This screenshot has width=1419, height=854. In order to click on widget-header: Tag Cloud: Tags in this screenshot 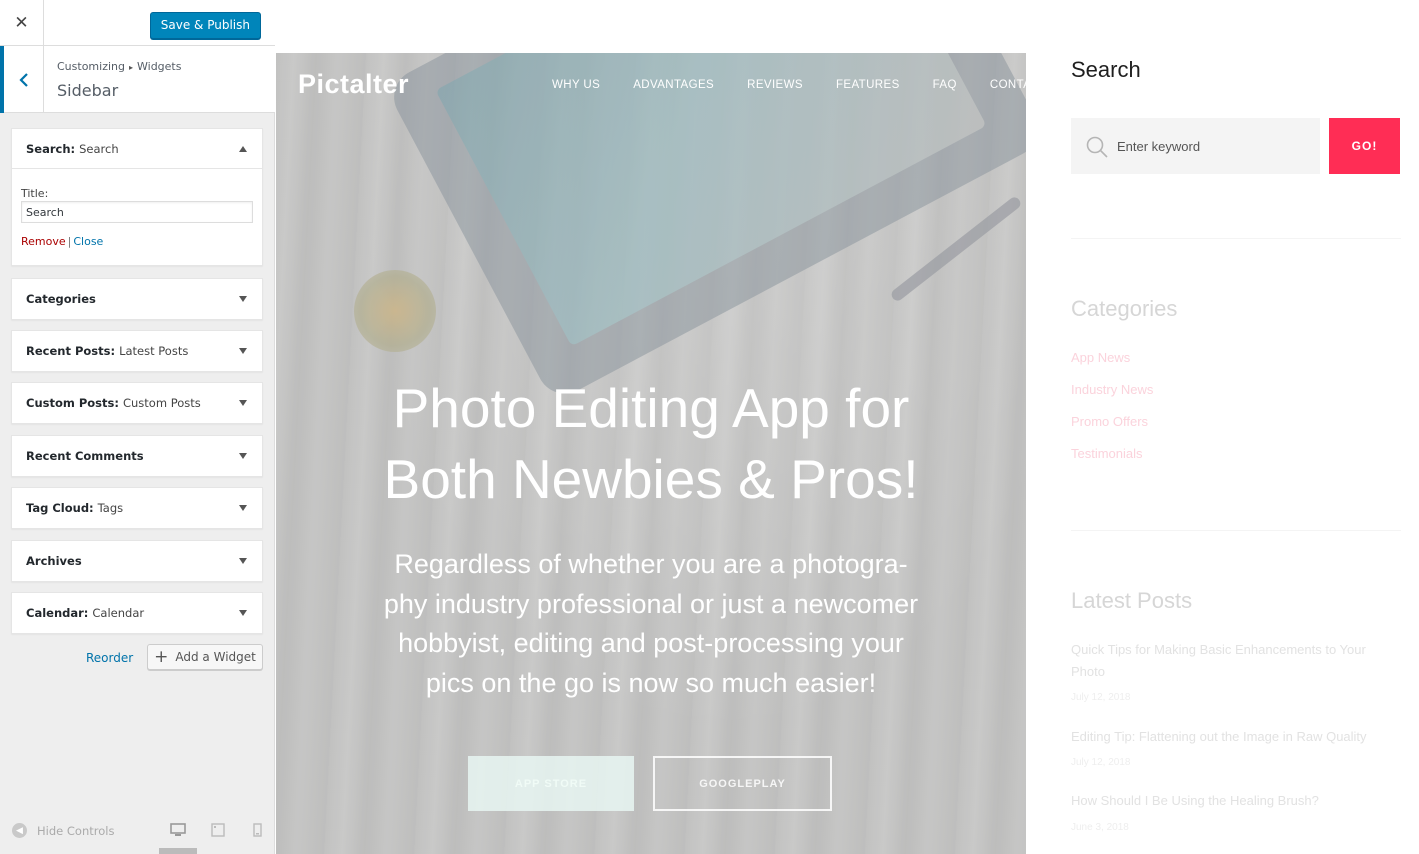, I will do `click(137, 508)`.